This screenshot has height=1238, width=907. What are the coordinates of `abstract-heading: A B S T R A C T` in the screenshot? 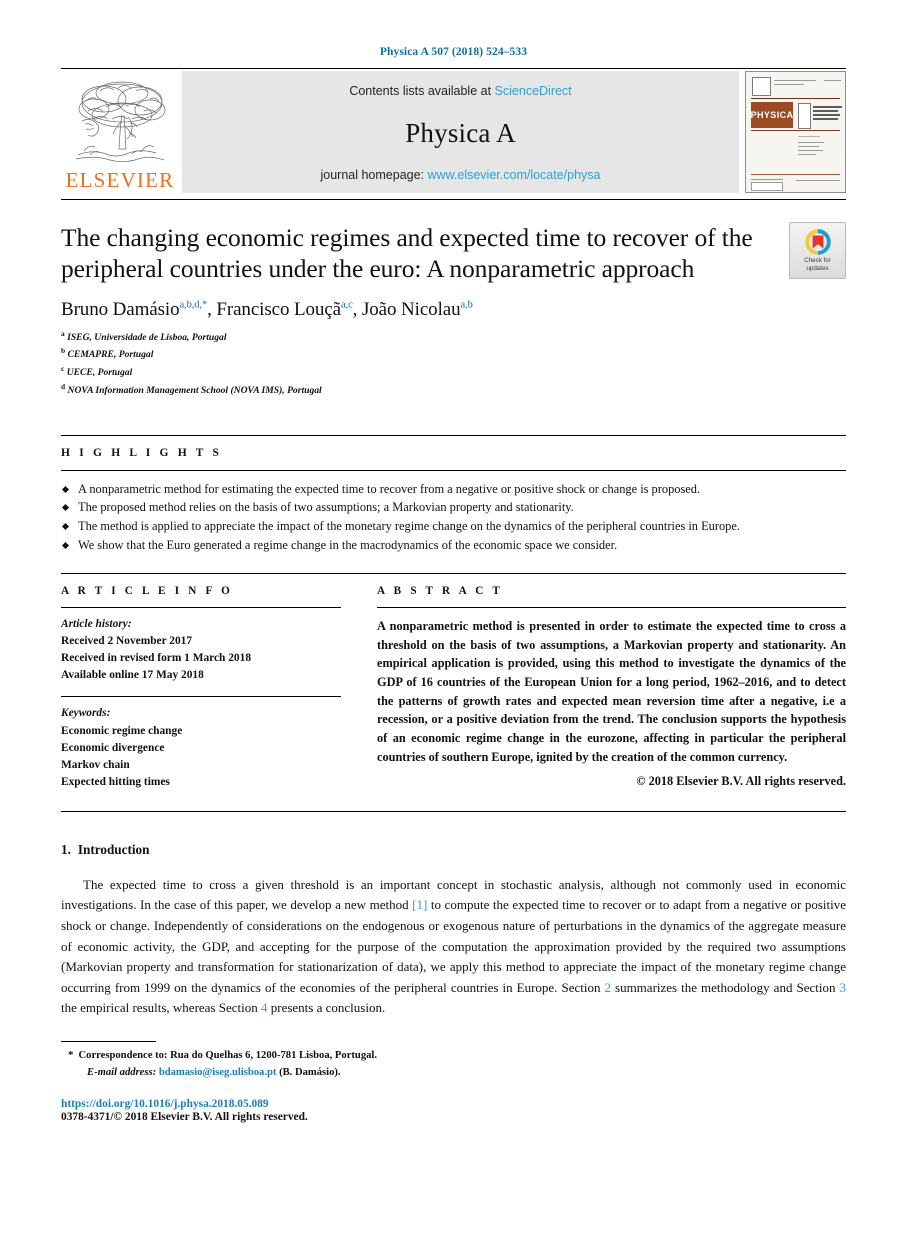 It's located at (440, 590).